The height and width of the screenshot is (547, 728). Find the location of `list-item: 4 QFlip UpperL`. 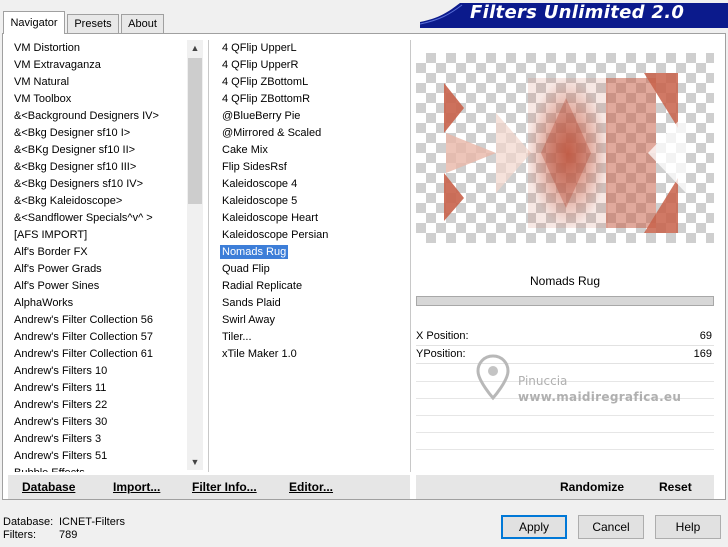

list-item: 4 QFlip UpperL is located at coordinates (312, 48).